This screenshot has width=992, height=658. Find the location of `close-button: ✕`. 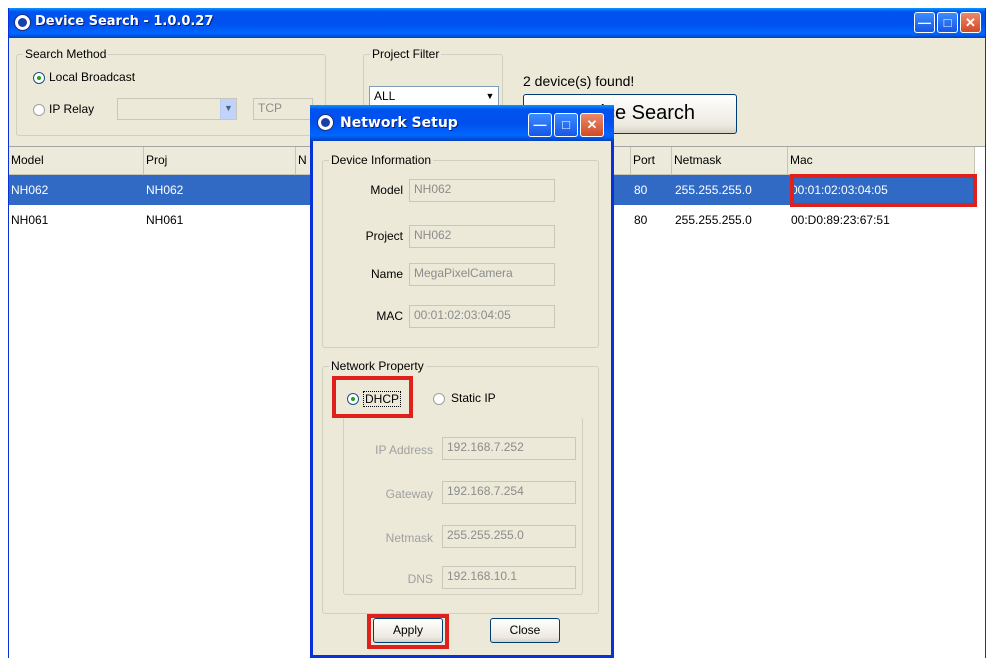

close-button: ✕ is located at coordinates (970, 22).